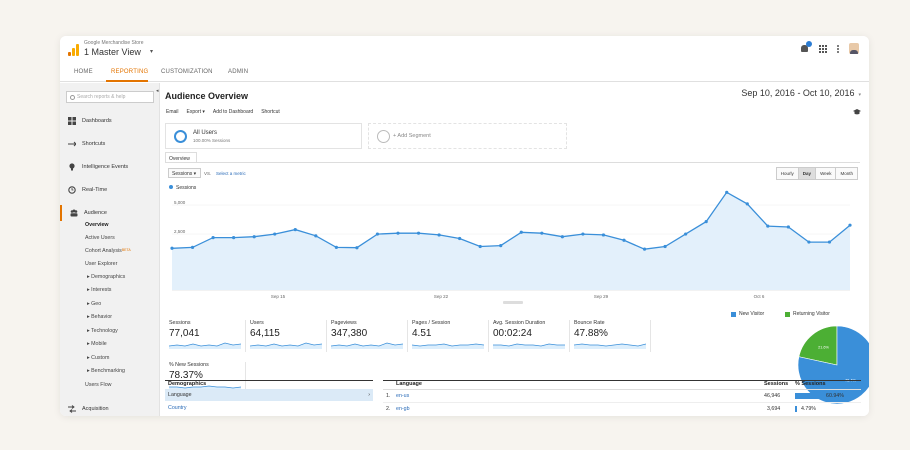  Describe the element at coordinates (172, 112) in the screenshot. I see `email-button: Email` at that location.